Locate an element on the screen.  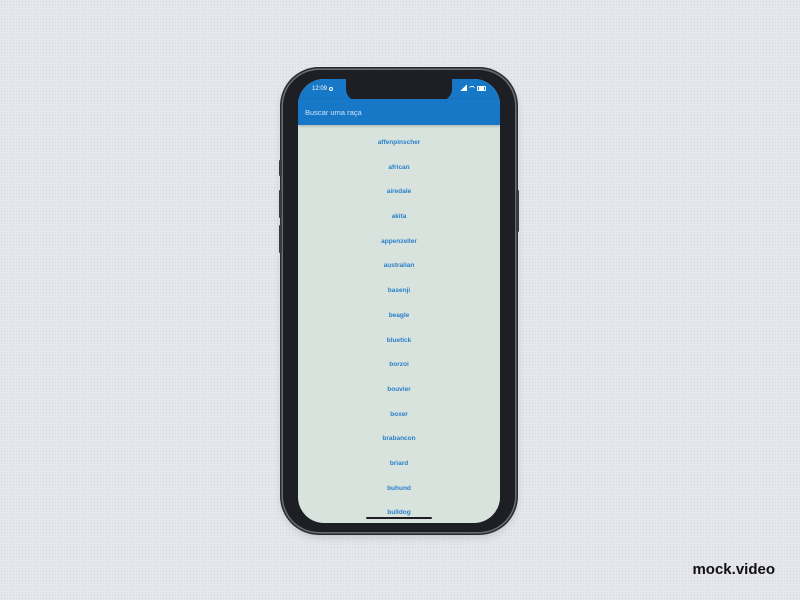
list-item: bluetick is located at coordinates (399, 341).